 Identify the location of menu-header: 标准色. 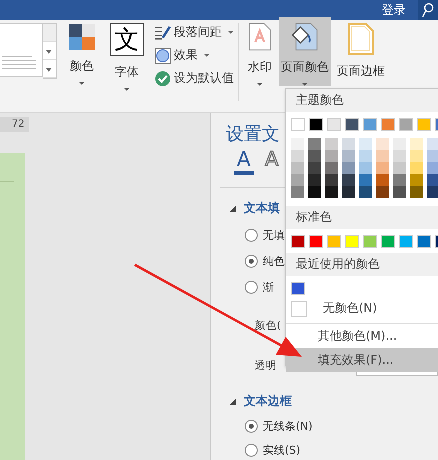
(362, 217).